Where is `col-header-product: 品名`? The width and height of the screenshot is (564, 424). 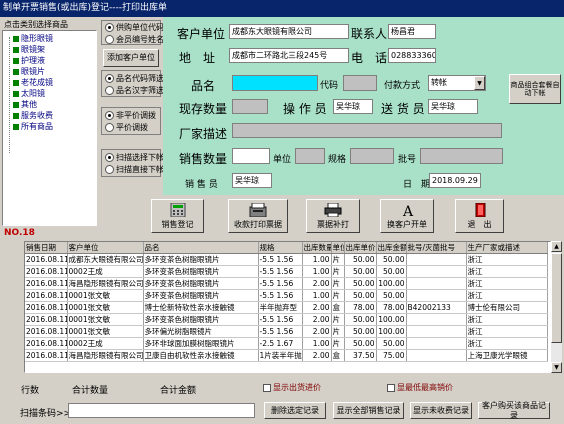 col-header-product: 品名 is located at coordinates (201, 248).